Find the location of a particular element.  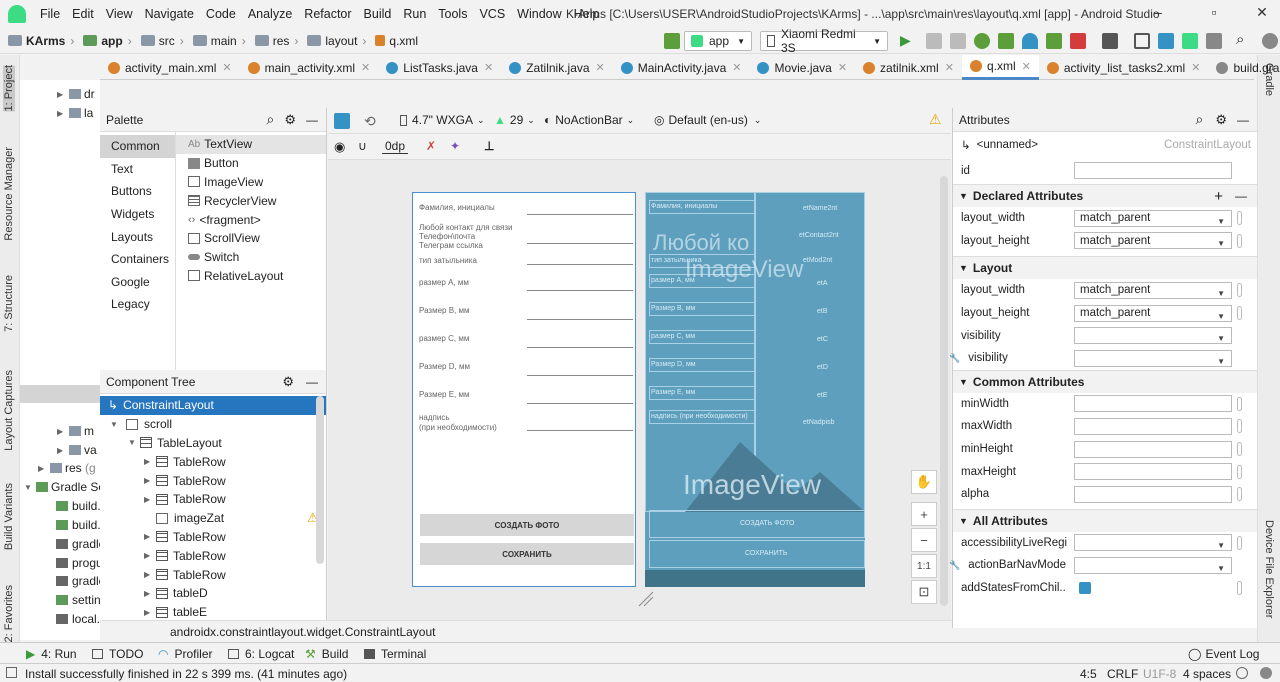

create-photo-button: СОЗДАТЬ ФОТО is located at coordinates (527, 525).